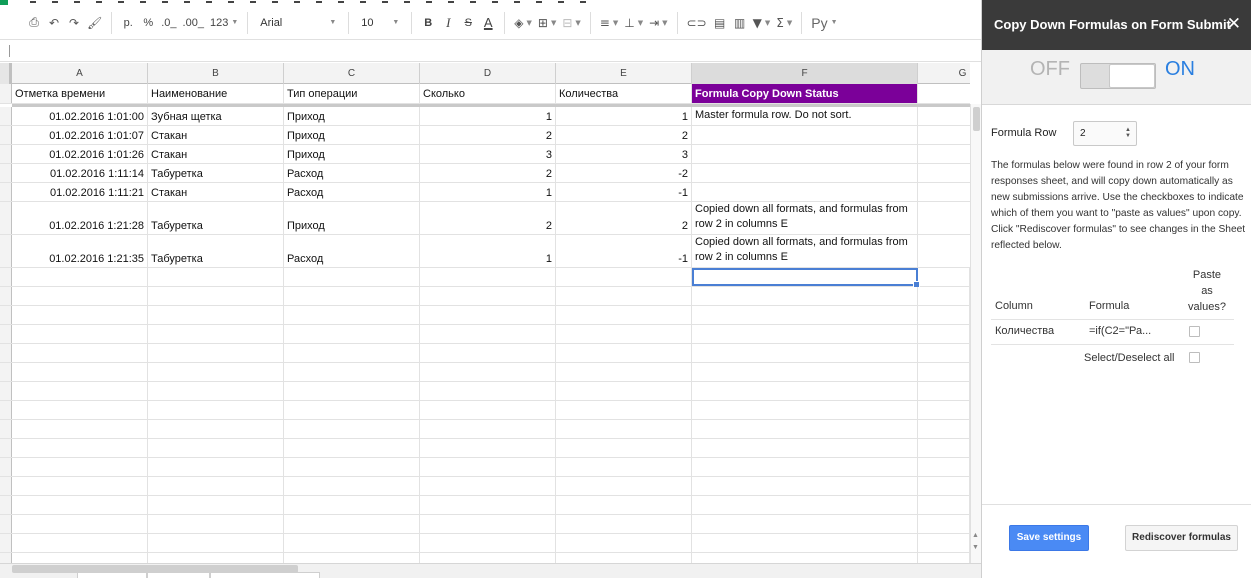 The height and width of the screenshot is (578, 1251). I want to click on vertical-scrollbar: ▲ ▼, so click(975, 334).